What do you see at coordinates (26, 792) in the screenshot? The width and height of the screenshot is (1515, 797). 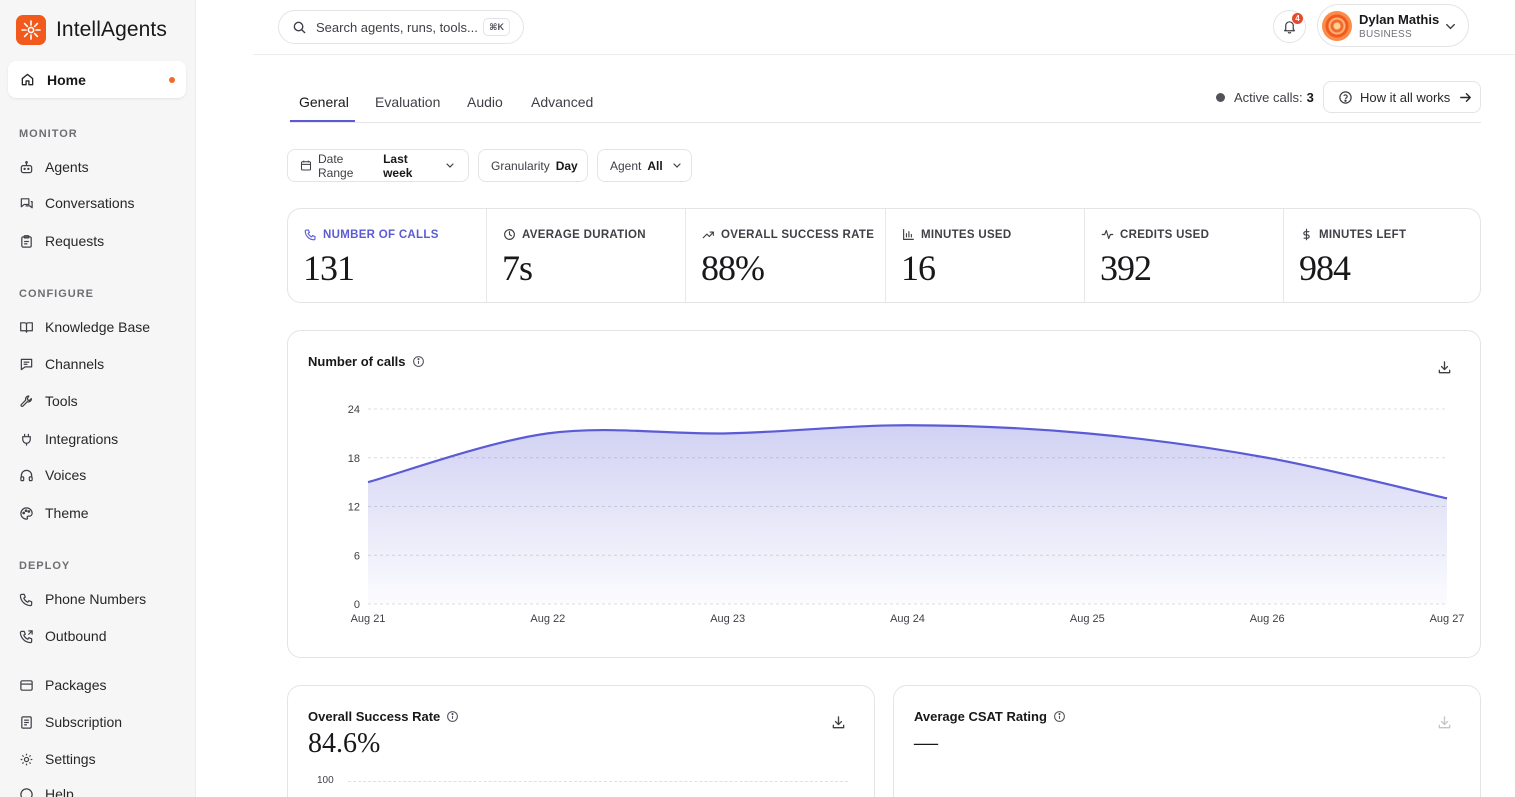 I see `help-icon` at bounding box center [26, 792].